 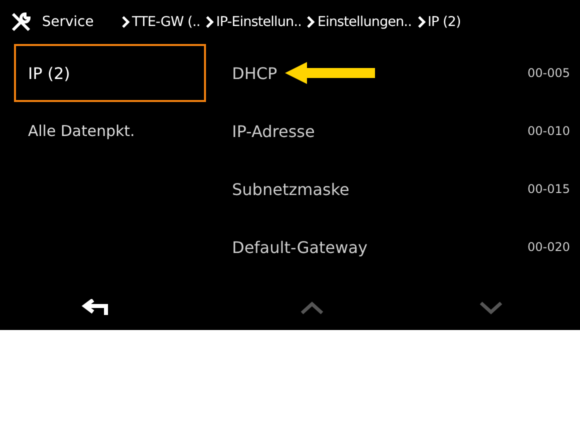 I want to click on list-item-label: Subnetzmaske, so click(x=291, y=189).